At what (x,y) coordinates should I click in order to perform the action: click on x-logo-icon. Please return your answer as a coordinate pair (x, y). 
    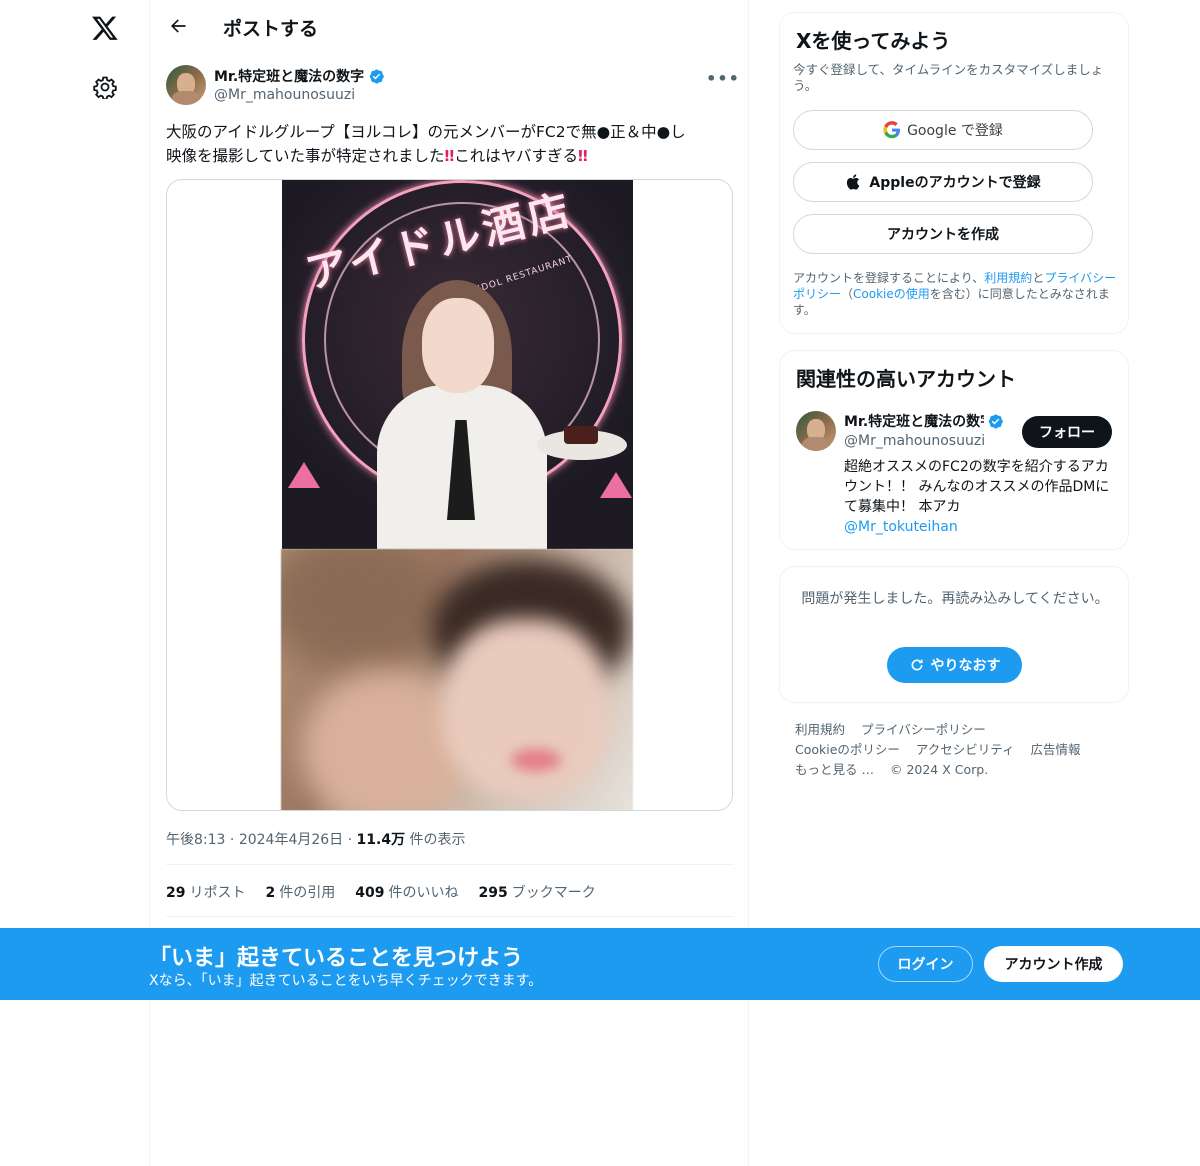
    Looking at the image, I should click on (105, 28).